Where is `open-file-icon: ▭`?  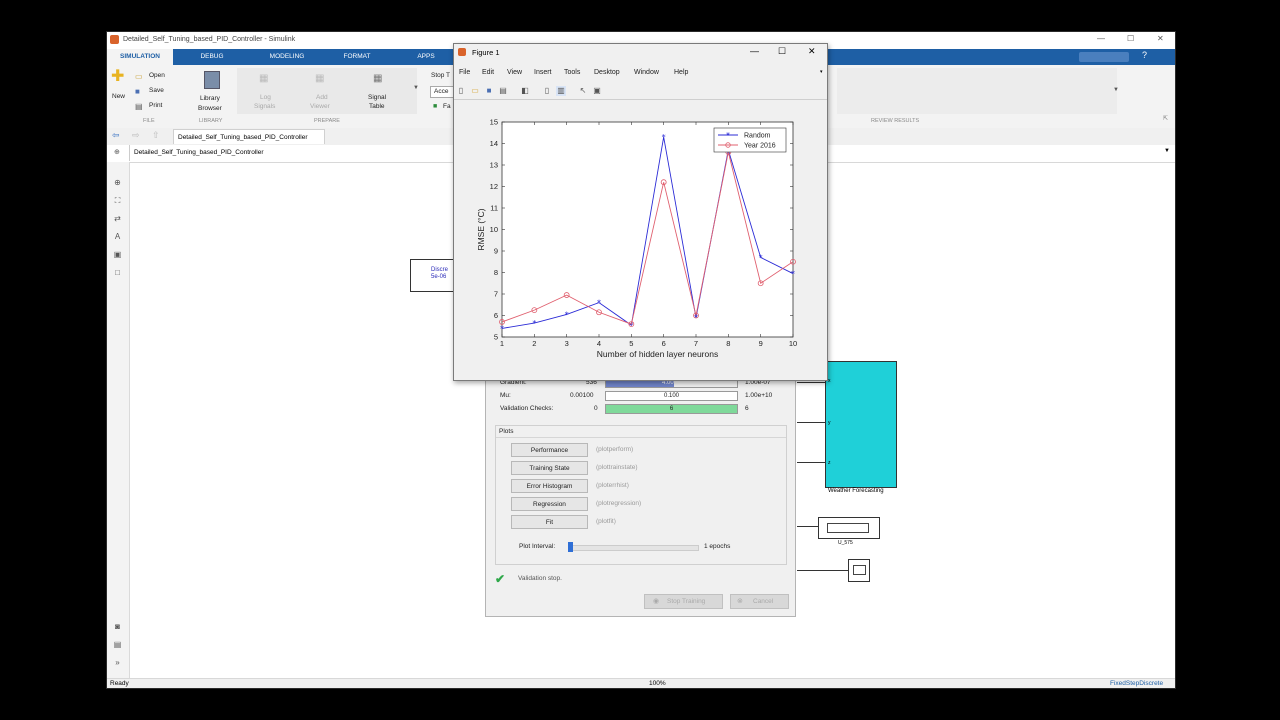 open-file-icon: ▭ is located at coordinates (475, 91).